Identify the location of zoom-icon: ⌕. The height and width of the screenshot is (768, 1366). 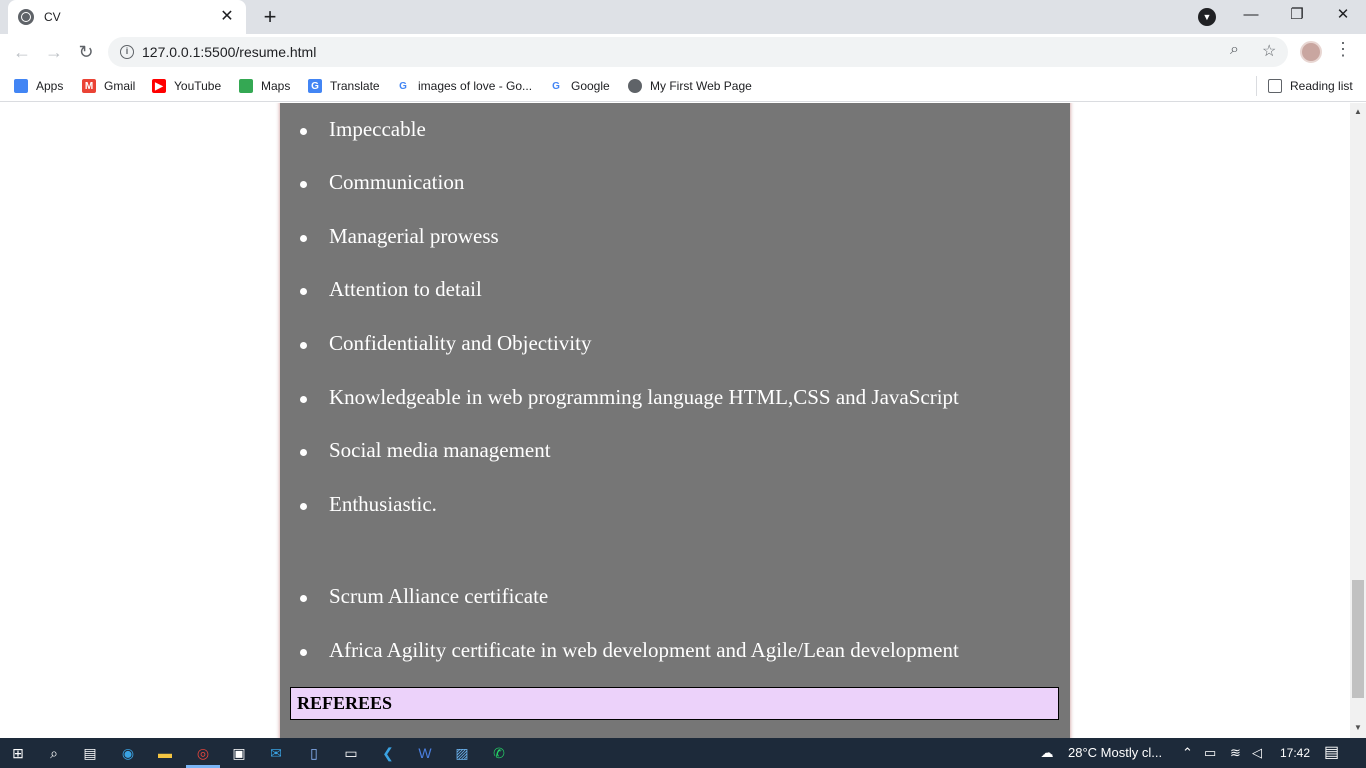
(1234, 50).